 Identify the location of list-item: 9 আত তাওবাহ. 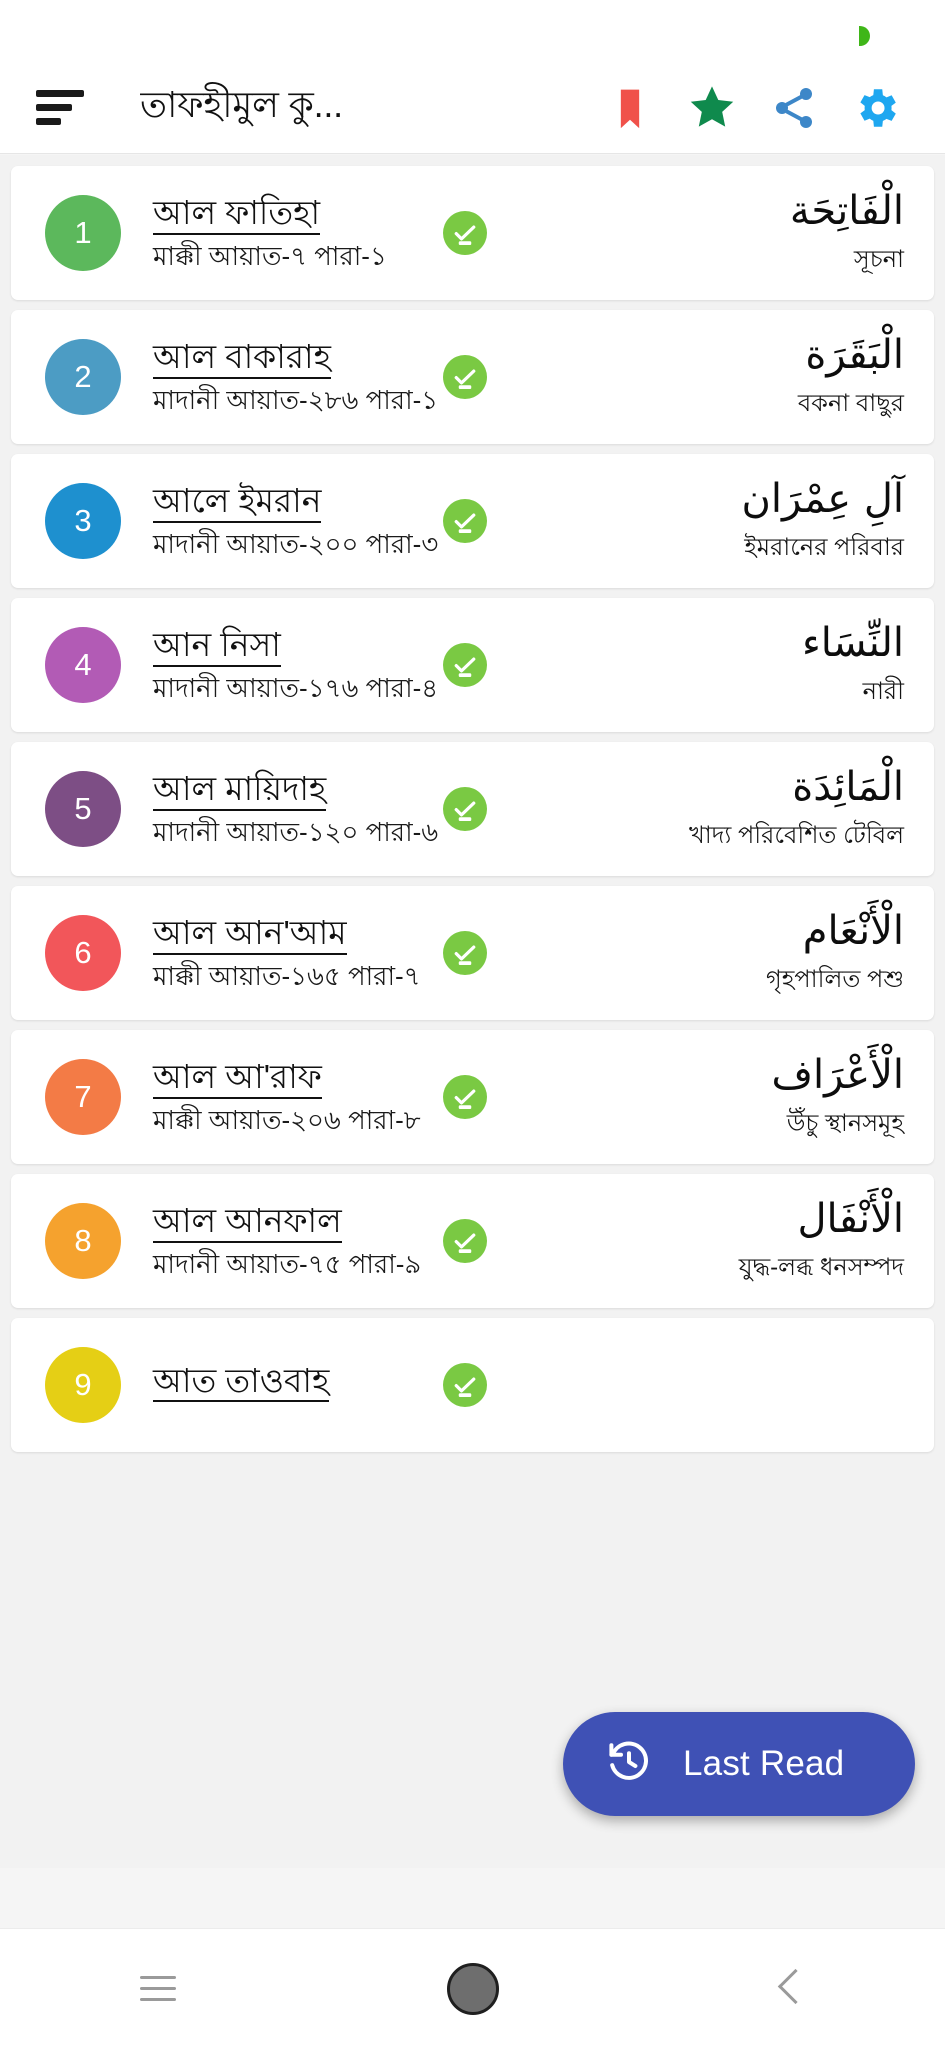
(472, 1385).